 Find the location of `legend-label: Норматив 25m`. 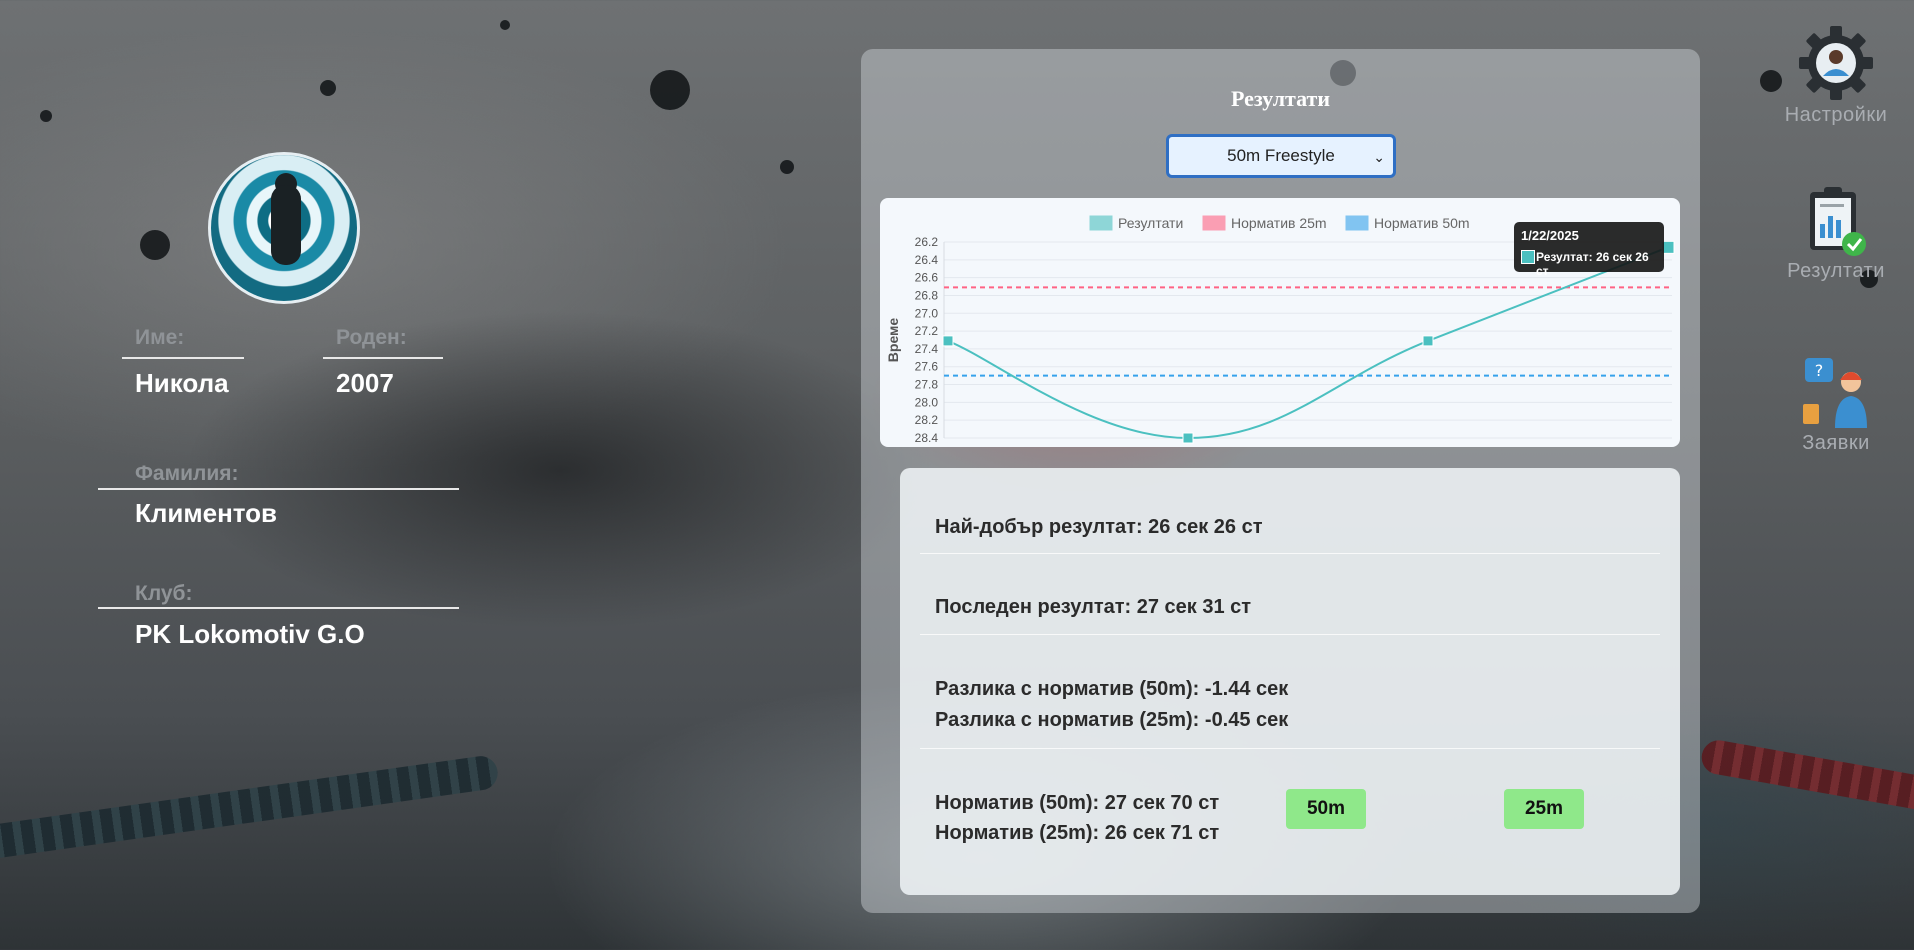

legend-label: Норматив 25m is located at coordinates (1279, 223).